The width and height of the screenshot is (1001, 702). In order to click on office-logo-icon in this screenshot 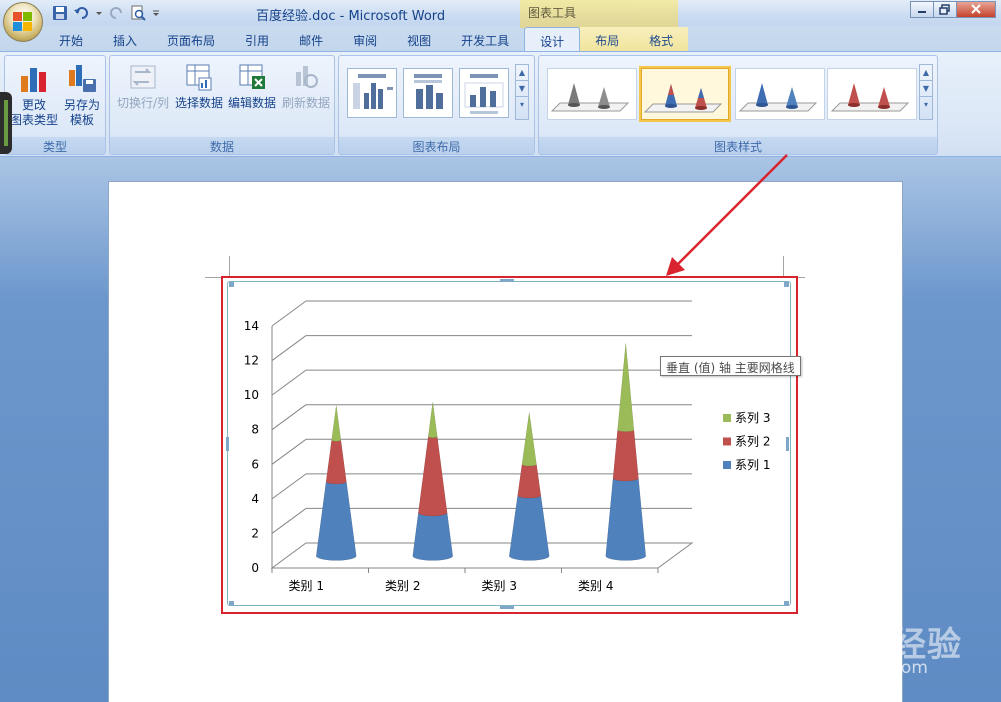, I will do `click(23, 22)`.